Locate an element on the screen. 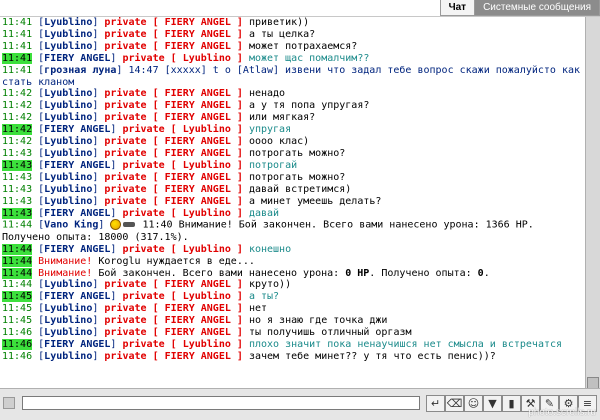 The image size is (600, 420). send-icon: ↵ is located at coordinates (435, 403).